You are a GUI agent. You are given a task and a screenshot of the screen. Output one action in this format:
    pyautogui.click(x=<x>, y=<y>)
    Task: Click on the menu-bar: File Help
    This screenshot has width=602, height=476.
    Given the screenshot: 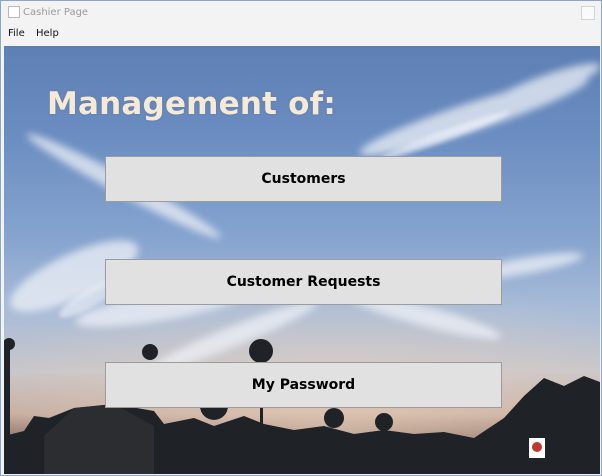 What is the action you would take?
    pyautogui.click(x=301, y=35)
    